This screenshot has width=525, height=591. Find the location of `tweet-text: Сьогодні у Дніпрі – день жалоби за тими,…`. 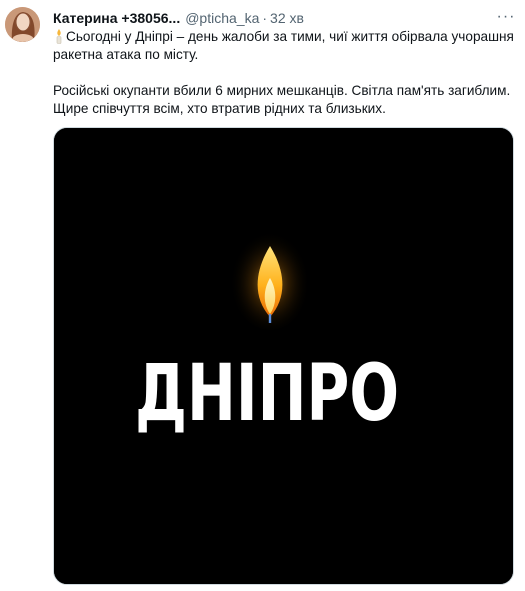

tweet-text: Сьогодні у Дніпрі – день жалоби за тими,… is located at coordinates (285, 73).